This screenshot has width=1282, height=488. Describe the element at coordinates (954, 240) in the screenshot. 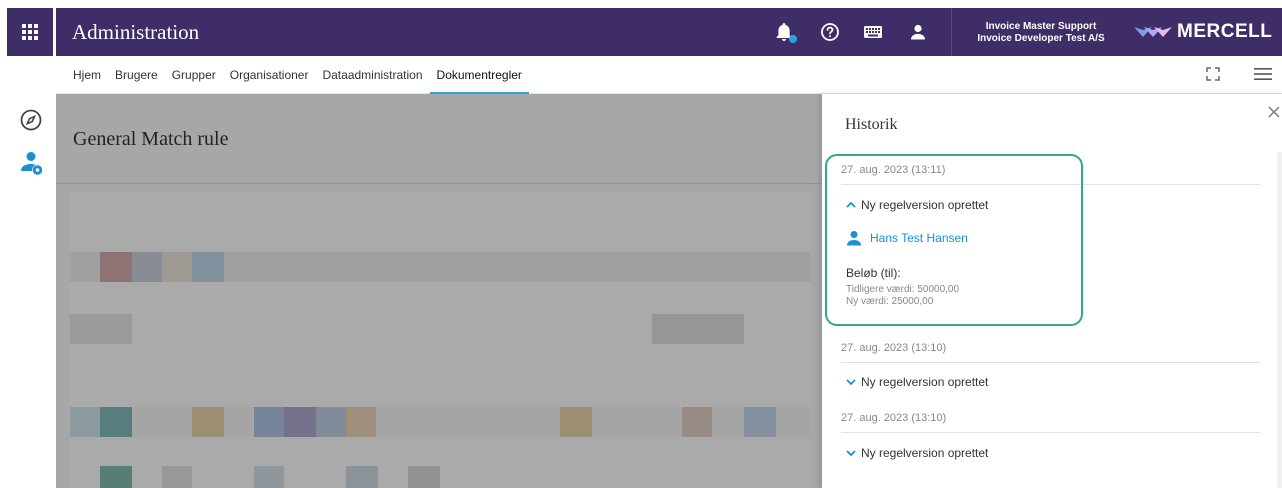

I see `highlight-box` at that location.